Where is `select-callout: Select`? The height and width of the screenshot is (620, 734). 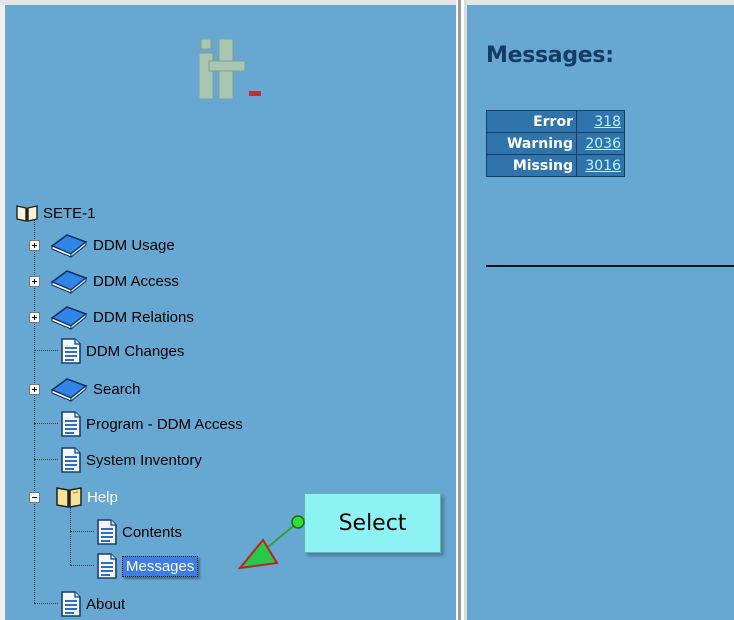
select-callout: Select is located at coordinates (372, 523).